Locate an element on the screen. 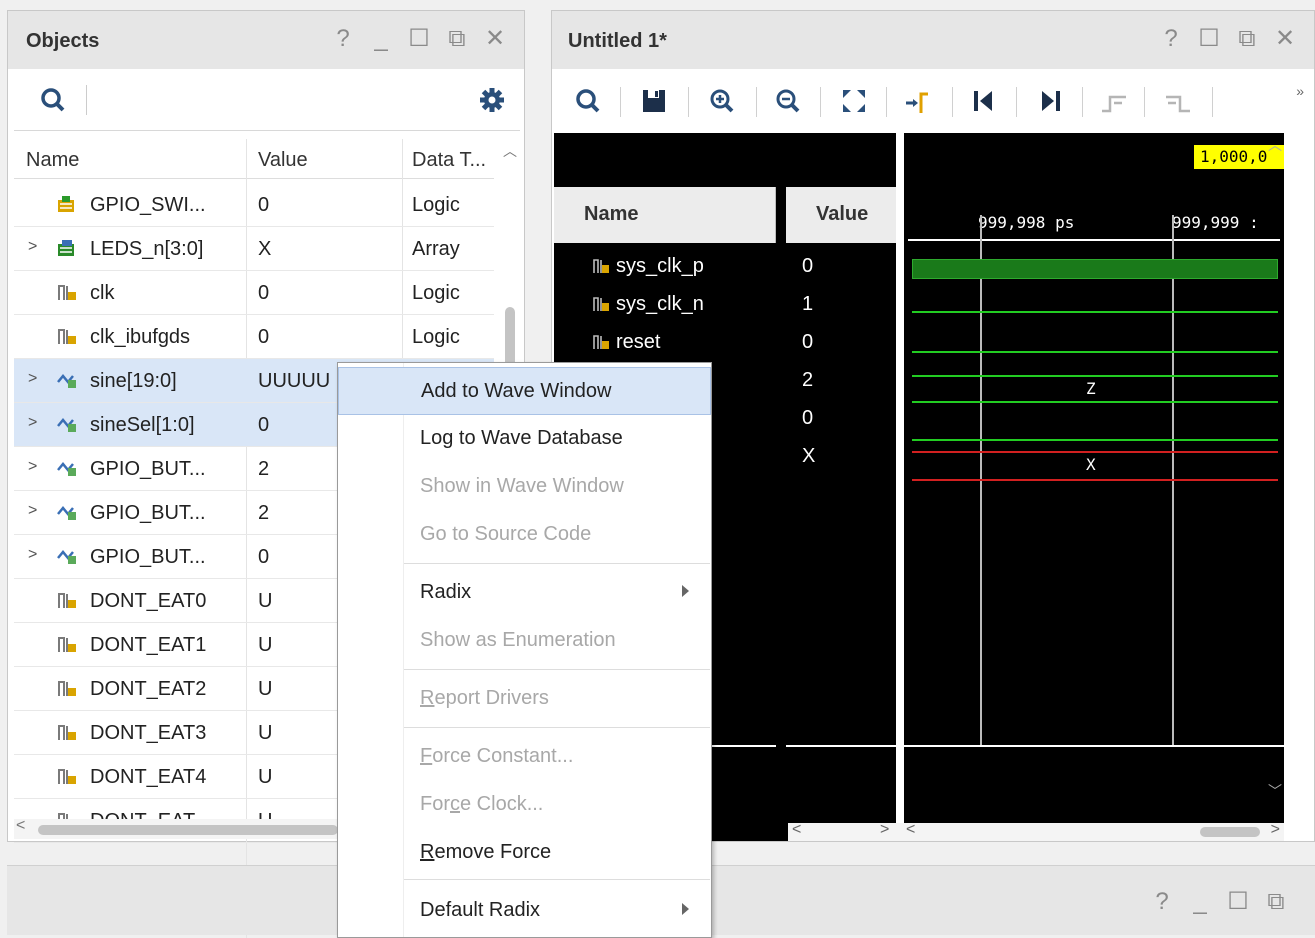 The width and height of the screenshot is (1315, 938). objects-window-controls: ? _ ☐ ⧉ ✕ is located at coordinates (419, 39).